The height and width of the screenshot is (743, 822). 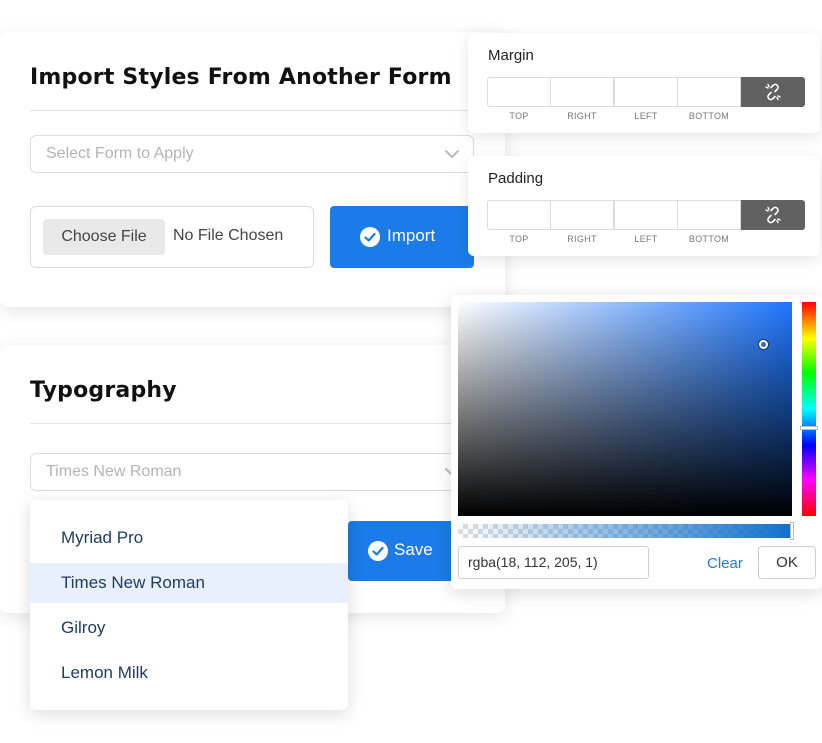 What do you see at coordinates (809, 409) in the screenshot?
I see `hue-slider` at bounding box center [809, 409].